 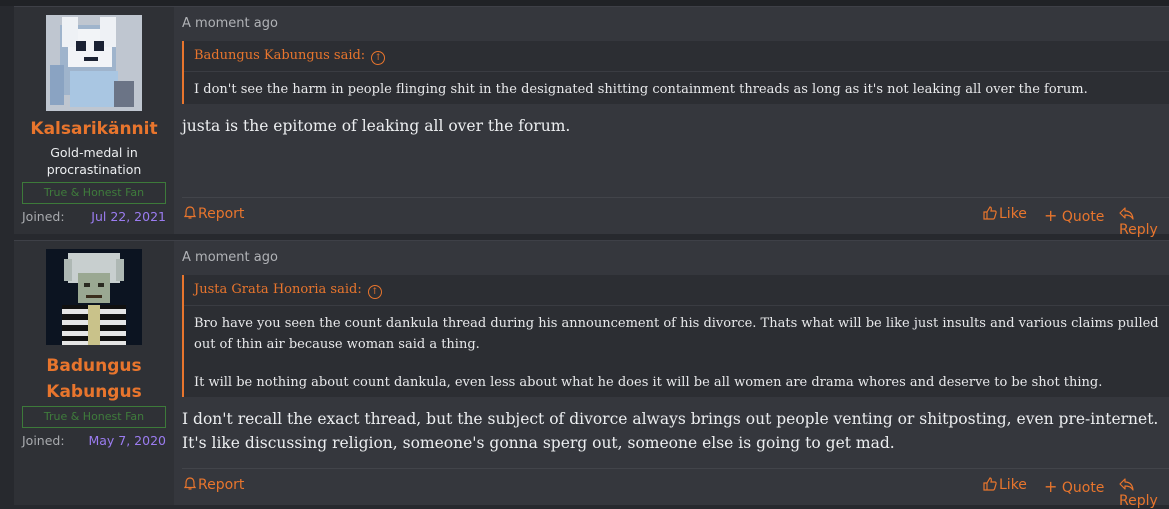 What do you see at coordinates (94, 379) in the screenshot?
I see `username: Badungus Kabungus` at bounding box center [94, 379].